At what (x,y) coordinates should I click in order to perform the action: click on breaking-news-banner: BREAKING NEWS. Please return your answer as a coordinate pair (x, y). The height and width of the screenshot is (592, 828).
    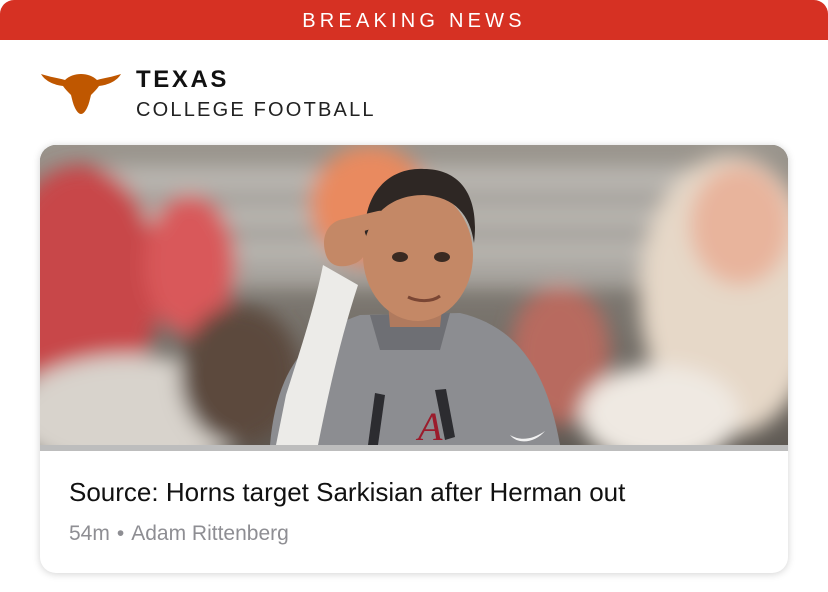
    Looking at the image, I should click on (414, 20).